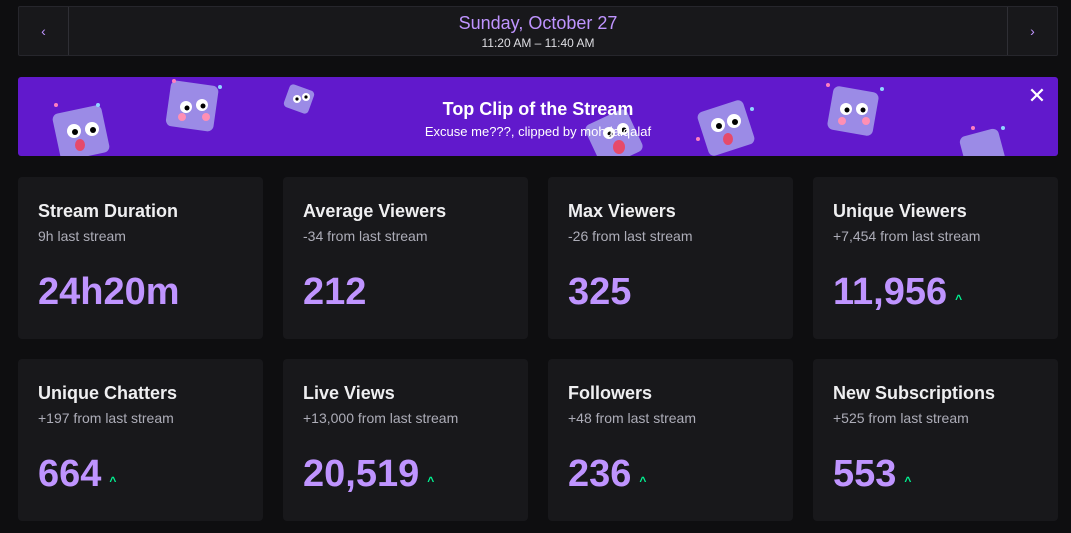  Describe the element at coordinates (82, 236) in the screenshot. I see `stat-comparison: 9h last stream` at that location.